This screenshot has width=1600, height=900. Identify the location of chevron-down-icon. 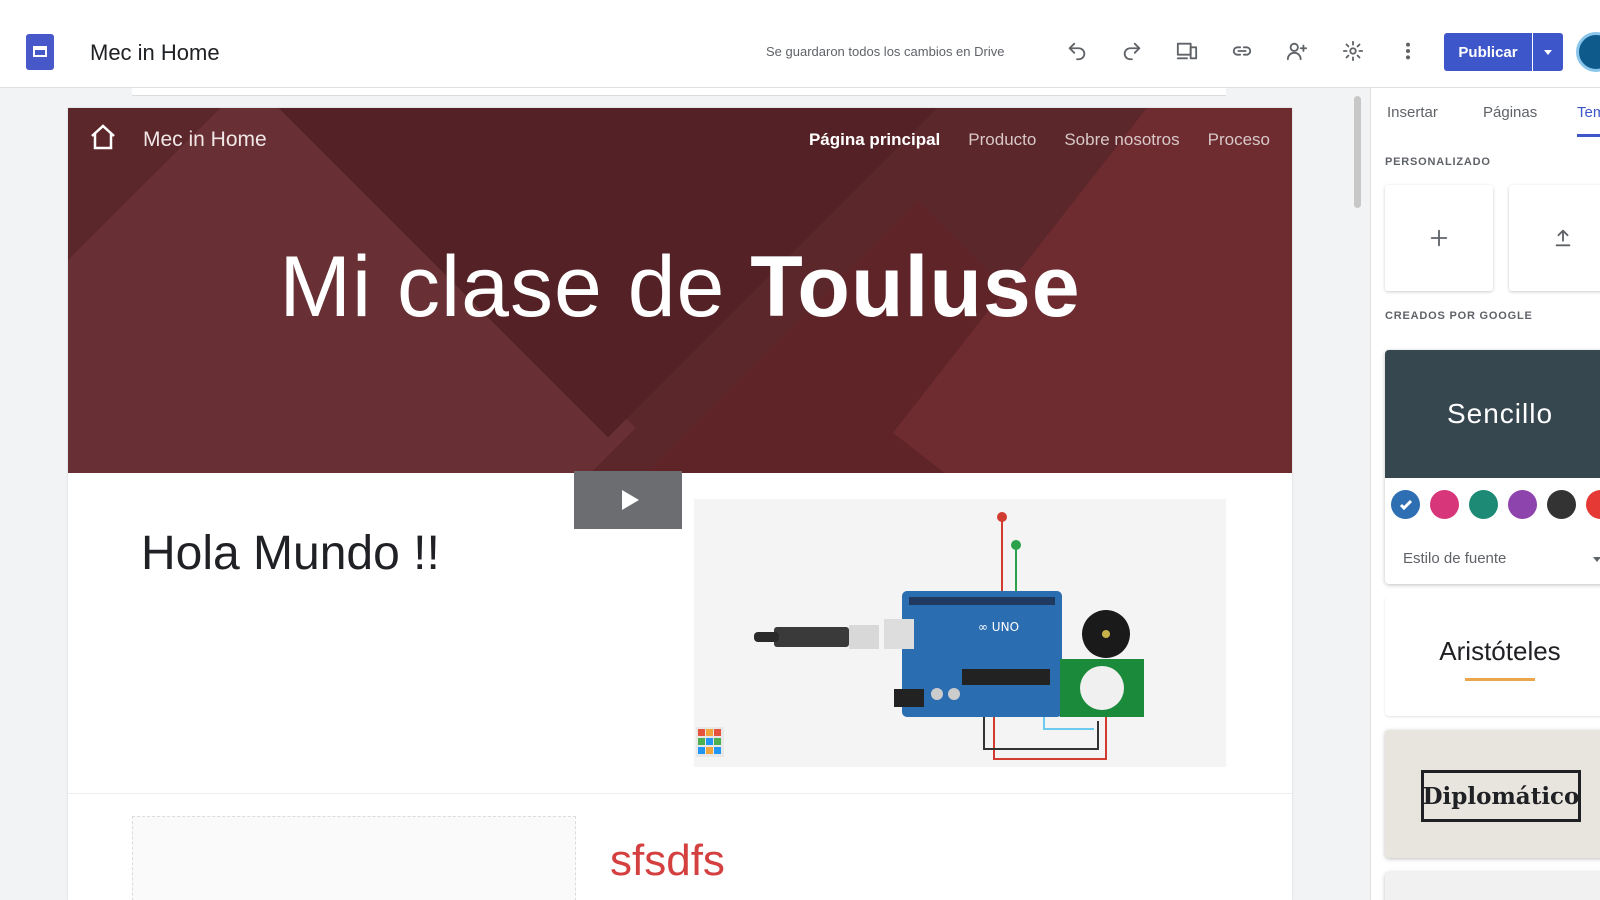
(1596, 559).